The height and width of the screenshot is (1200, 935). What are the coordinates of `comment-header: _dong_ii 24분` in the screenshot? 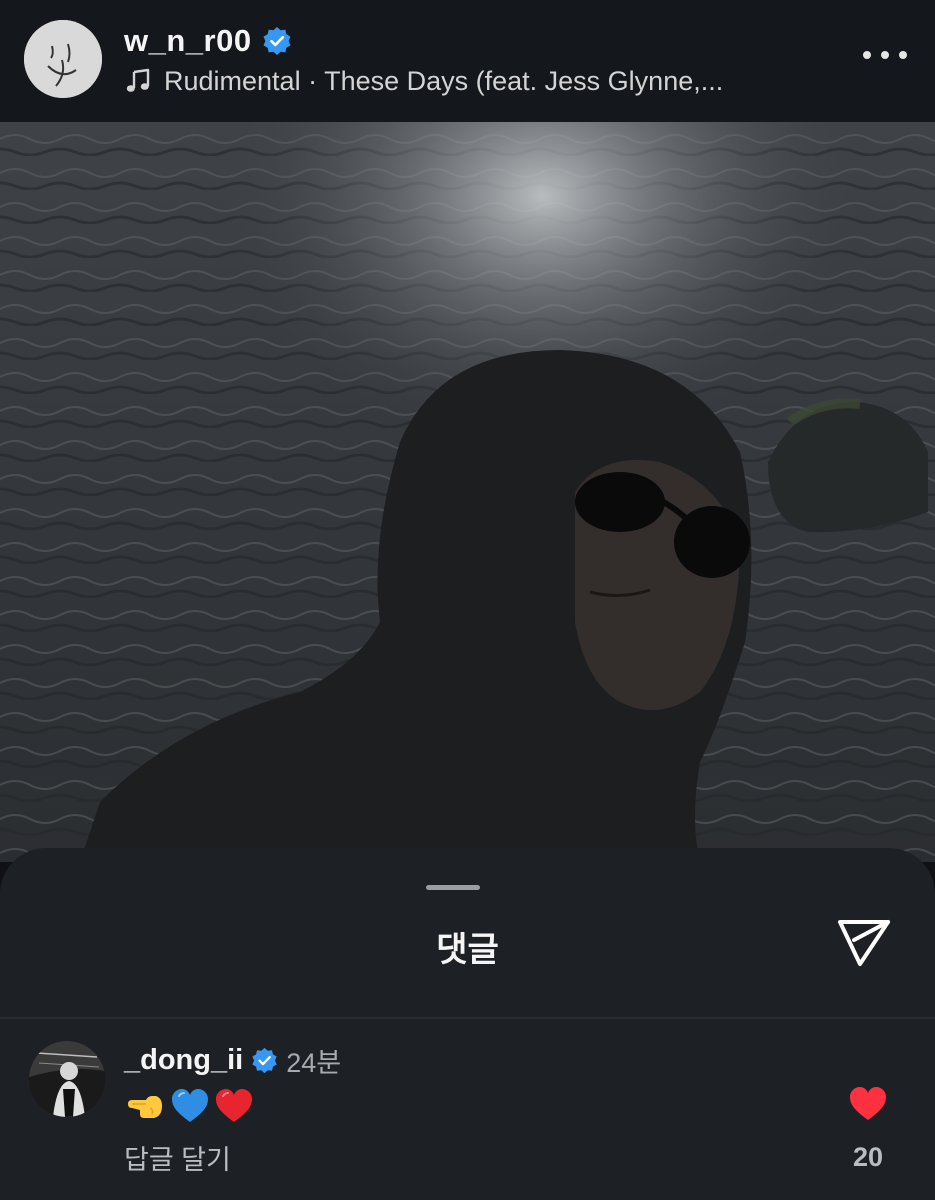 It's located at (232, 1060).